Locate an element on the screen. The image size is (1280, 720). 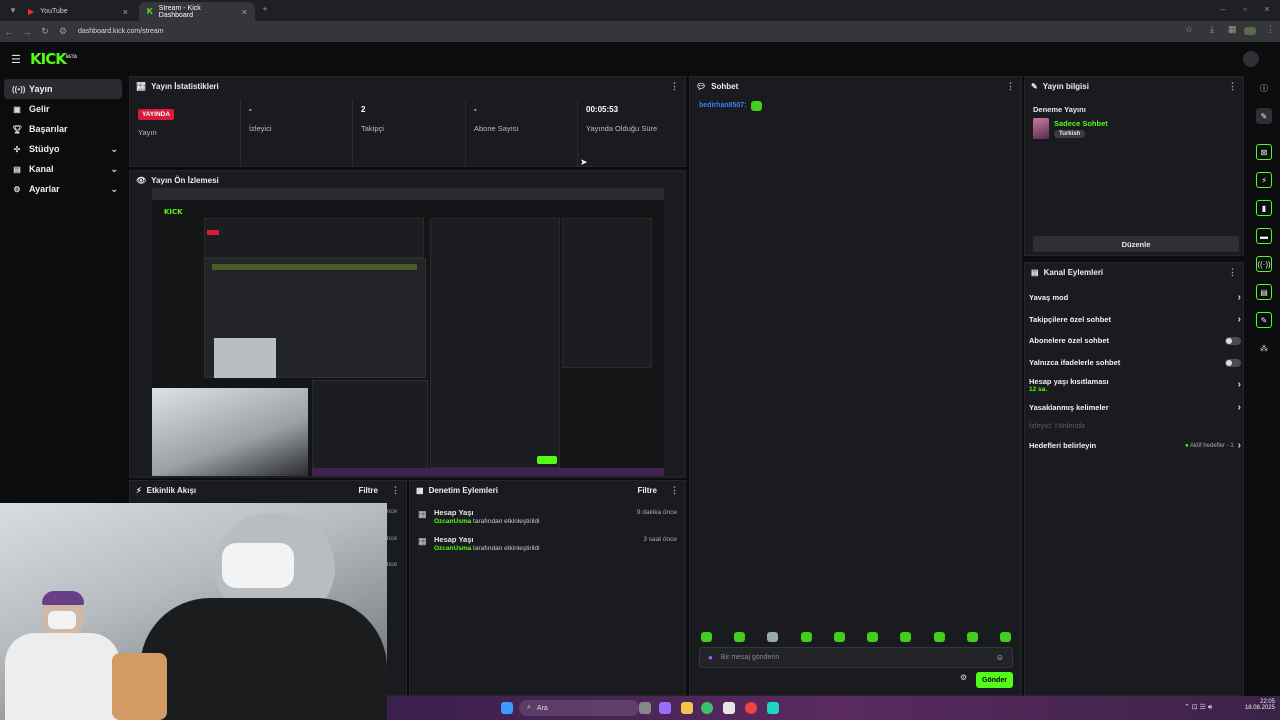
bookmark-star-icon: ☆ is located at coordinates (1189, 29).